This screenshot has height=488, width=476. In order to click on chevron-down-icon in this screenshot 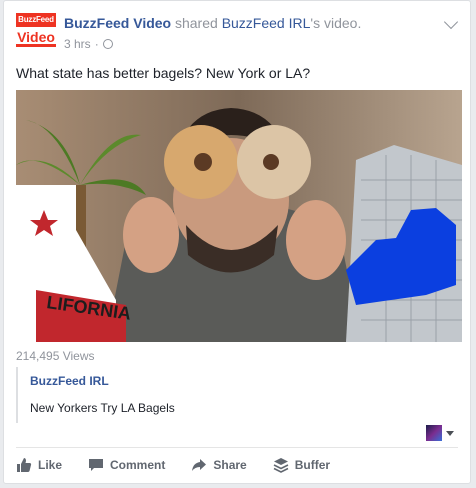, I will do `click(451, 22)`.